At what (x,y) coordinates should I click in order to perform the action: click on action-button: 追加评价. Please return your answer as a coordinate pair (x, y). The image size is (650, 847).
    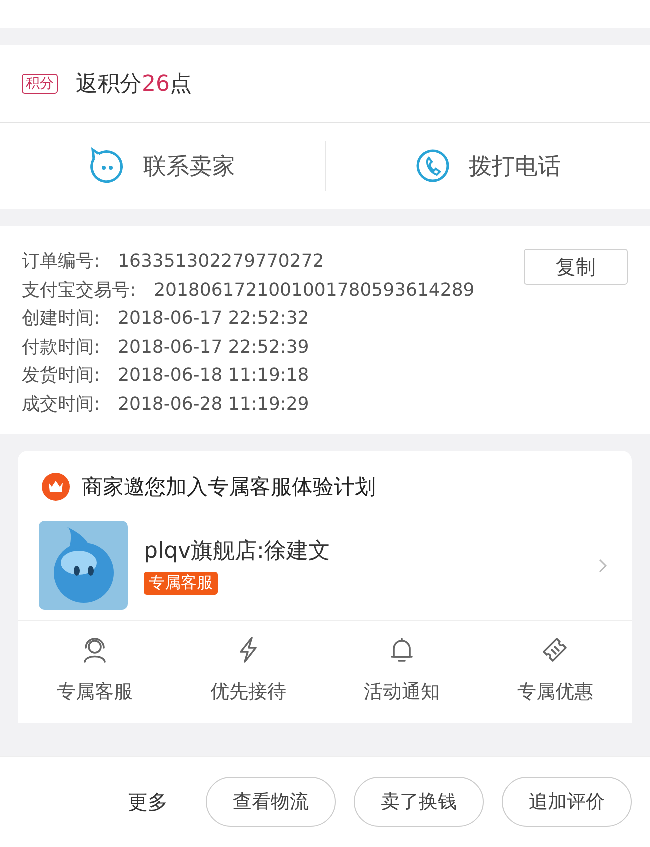
    Looking at the image, I should click on (567, 802).